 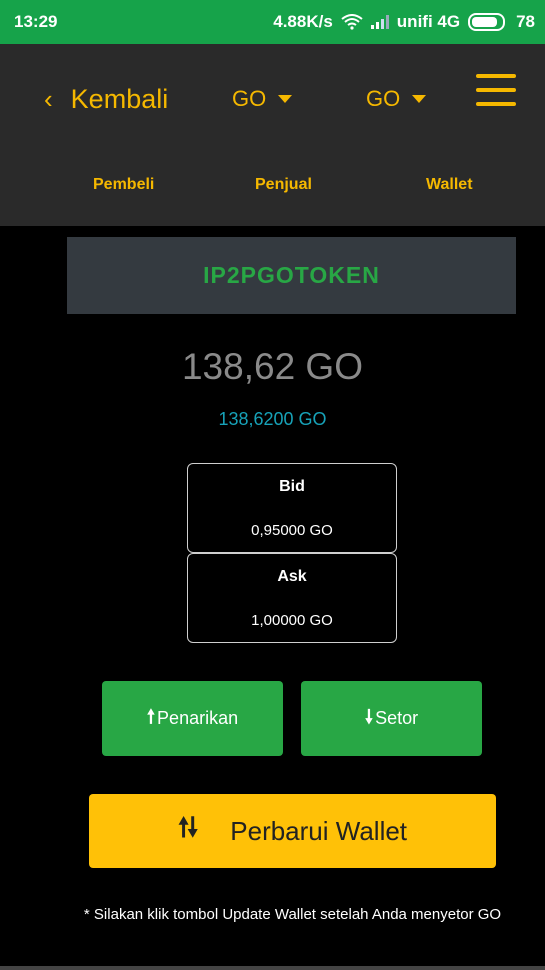 I want to click on deposit-label: Setor, so click(x=397, y=718).